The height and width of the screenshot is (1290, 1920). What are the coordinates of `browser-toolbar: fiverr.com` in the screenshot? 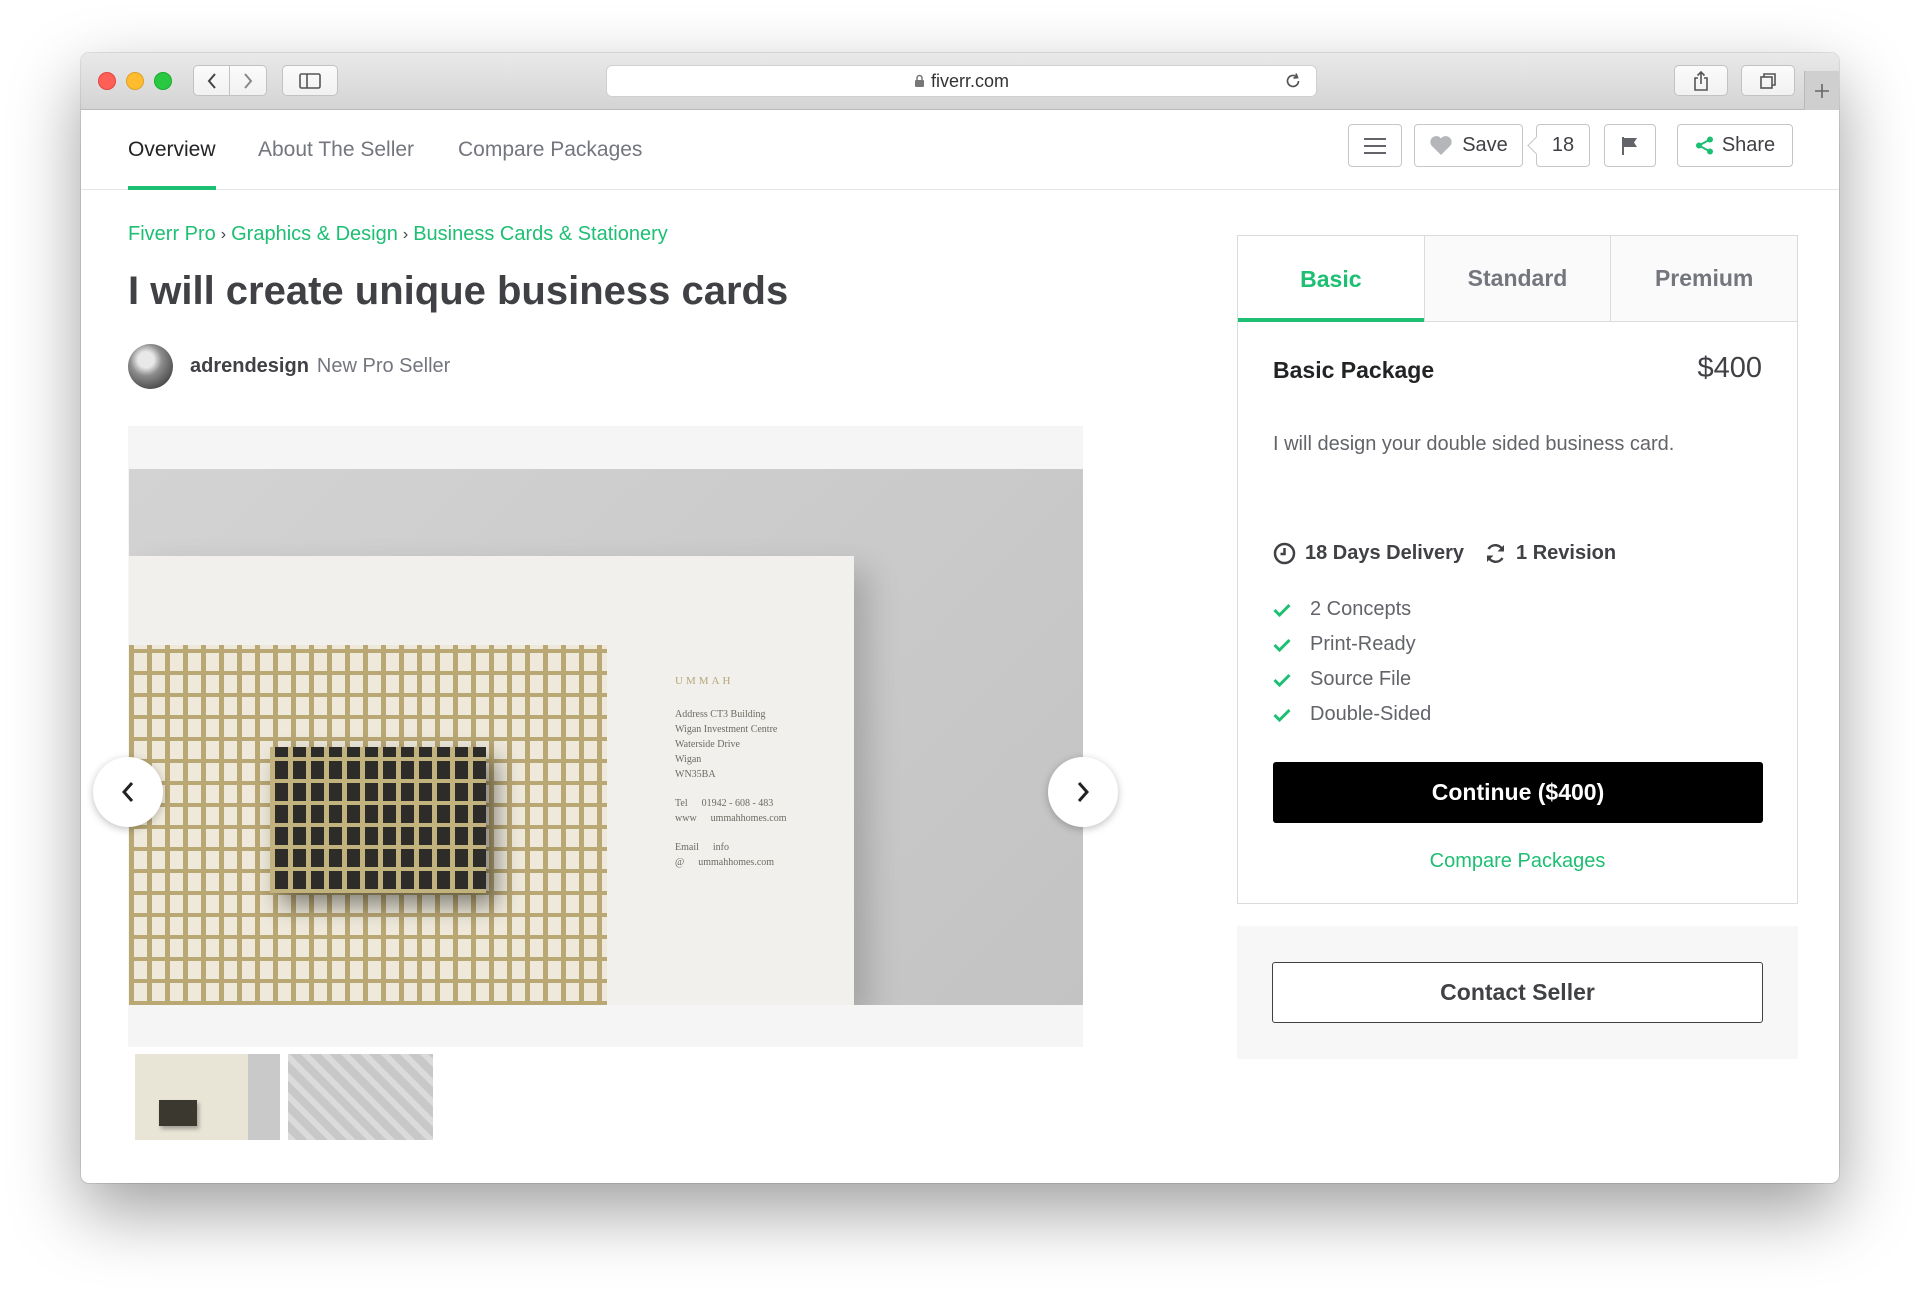 It's located at (960, 81).